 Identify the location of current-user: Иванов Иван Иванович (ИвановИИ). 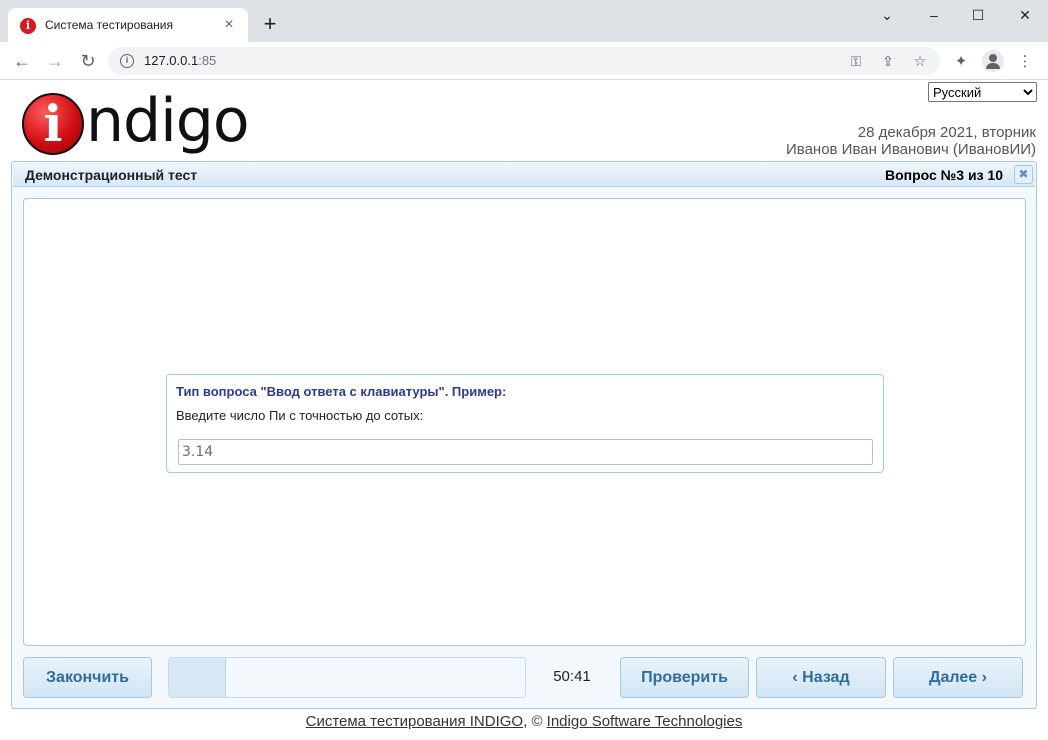
(910, 149).